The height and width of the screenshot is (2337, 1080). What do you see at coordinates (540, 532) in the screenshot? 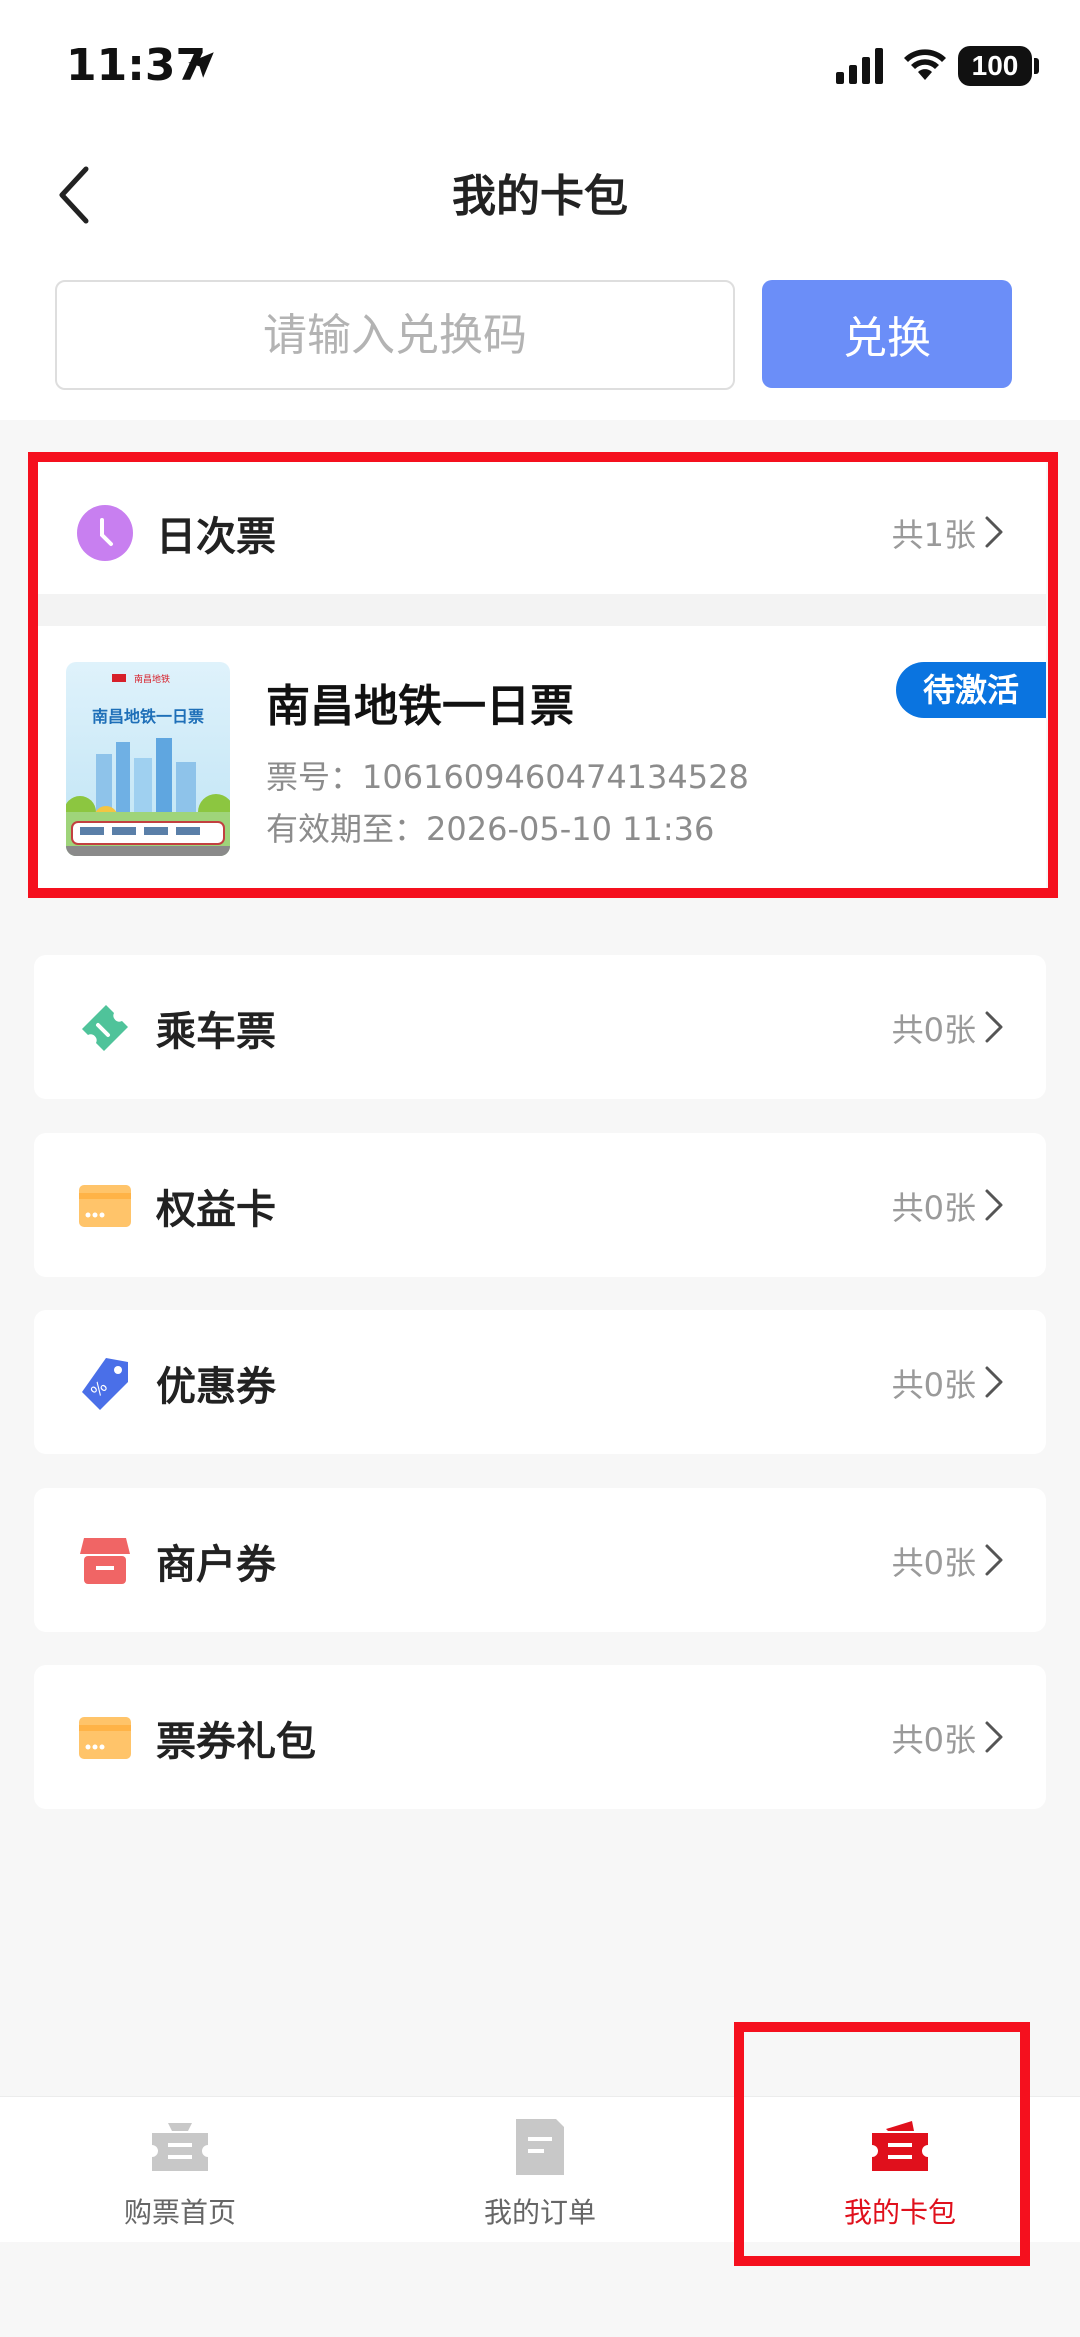
I see `day-ticket-header: 日次票 共1张` at bounding box center [540, 532].